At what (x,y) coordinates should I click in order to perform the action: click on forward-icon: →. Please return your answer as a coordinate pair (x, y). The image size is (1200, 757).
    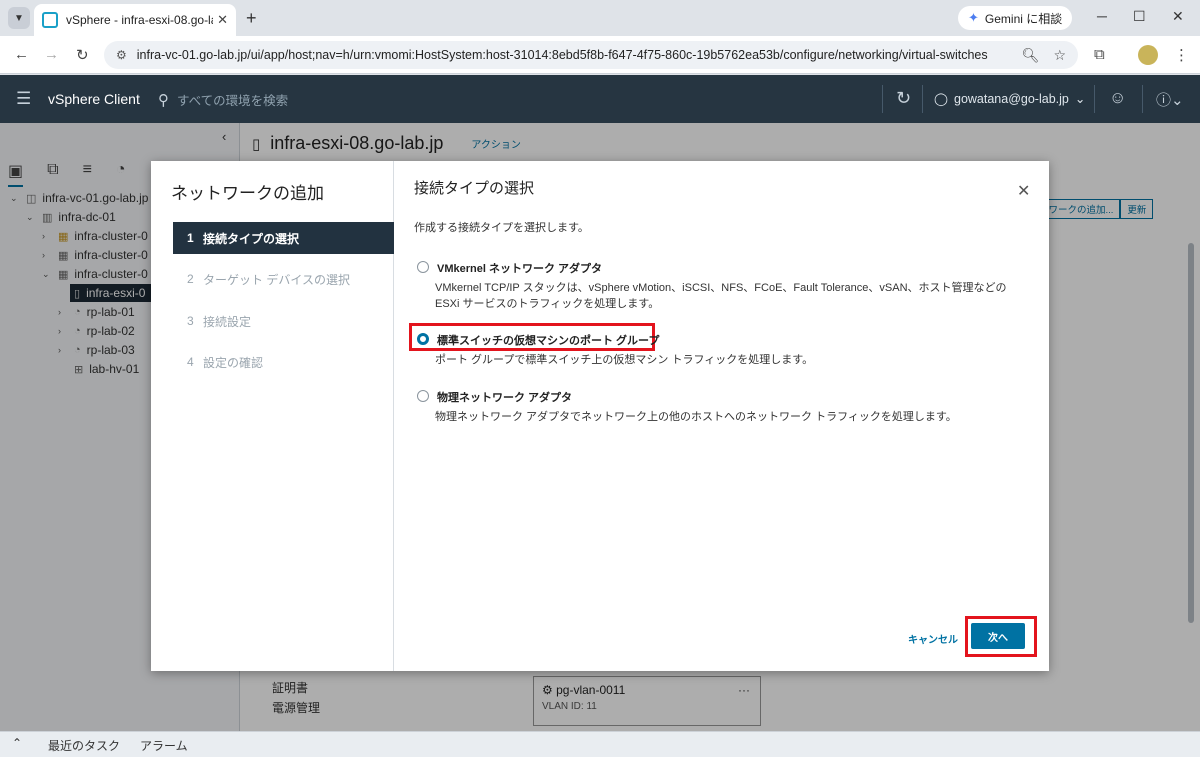
    Looking at the image, I should click on (51, 54).